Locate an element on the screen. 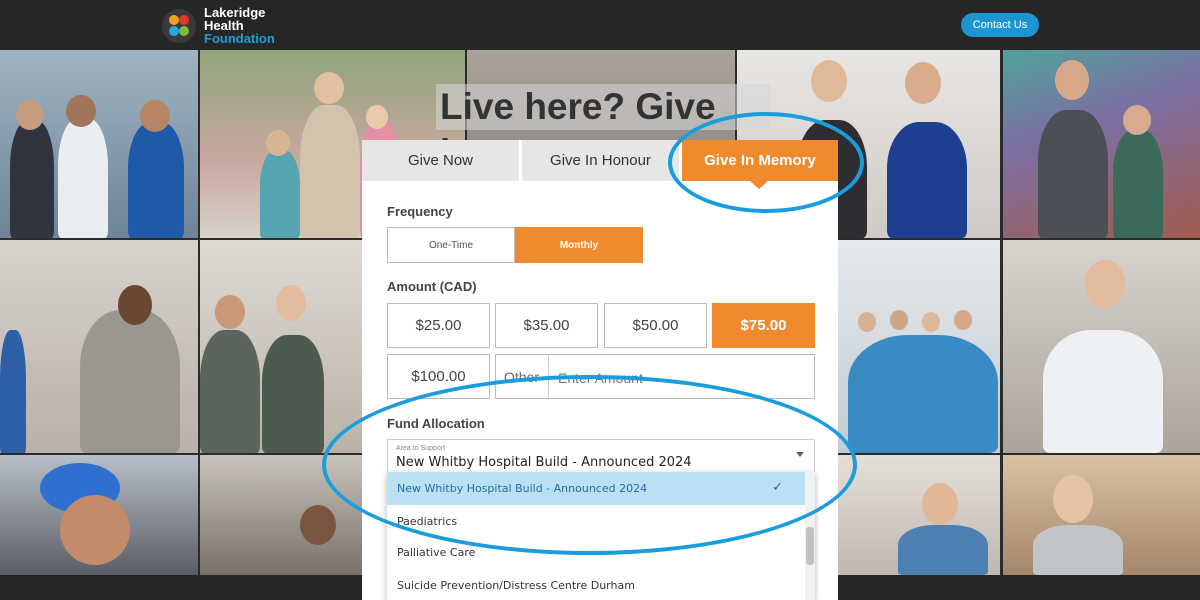 This screenshot has width=1200, height=600. volunteers-photo-tile is located at coordinates (281, 346).